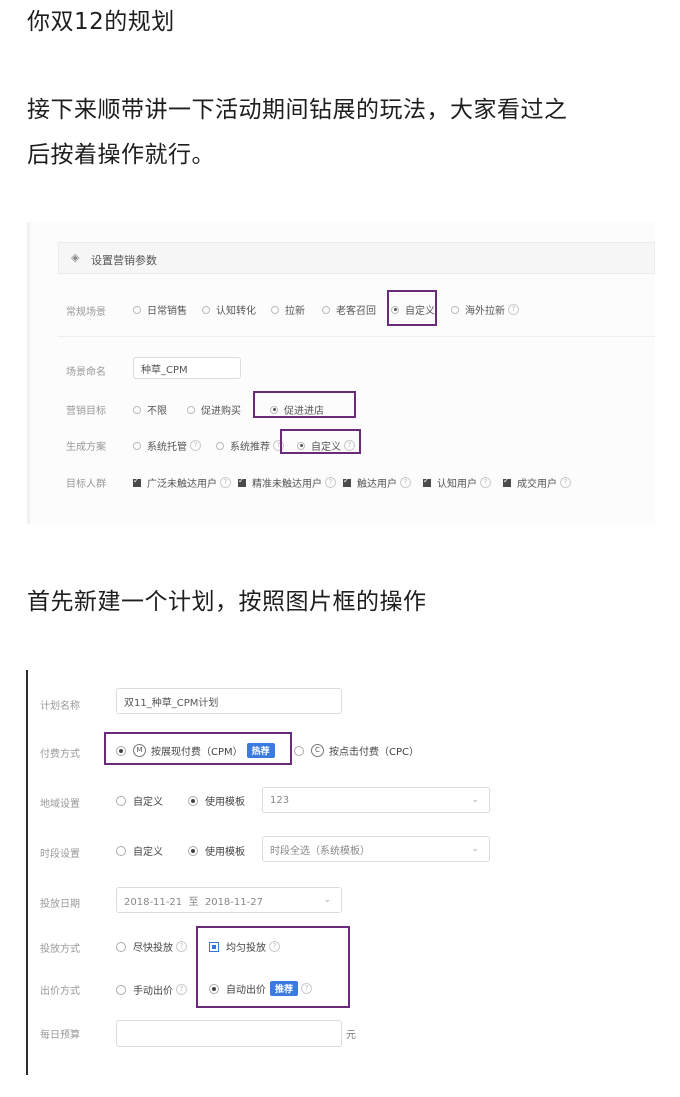 This screenshot has width=680, height=1097. What do you see at coordinates (229, 309) in the screenshot?
I see `scene-option-cognition: 认知转化` at bounding box center [229, 309].